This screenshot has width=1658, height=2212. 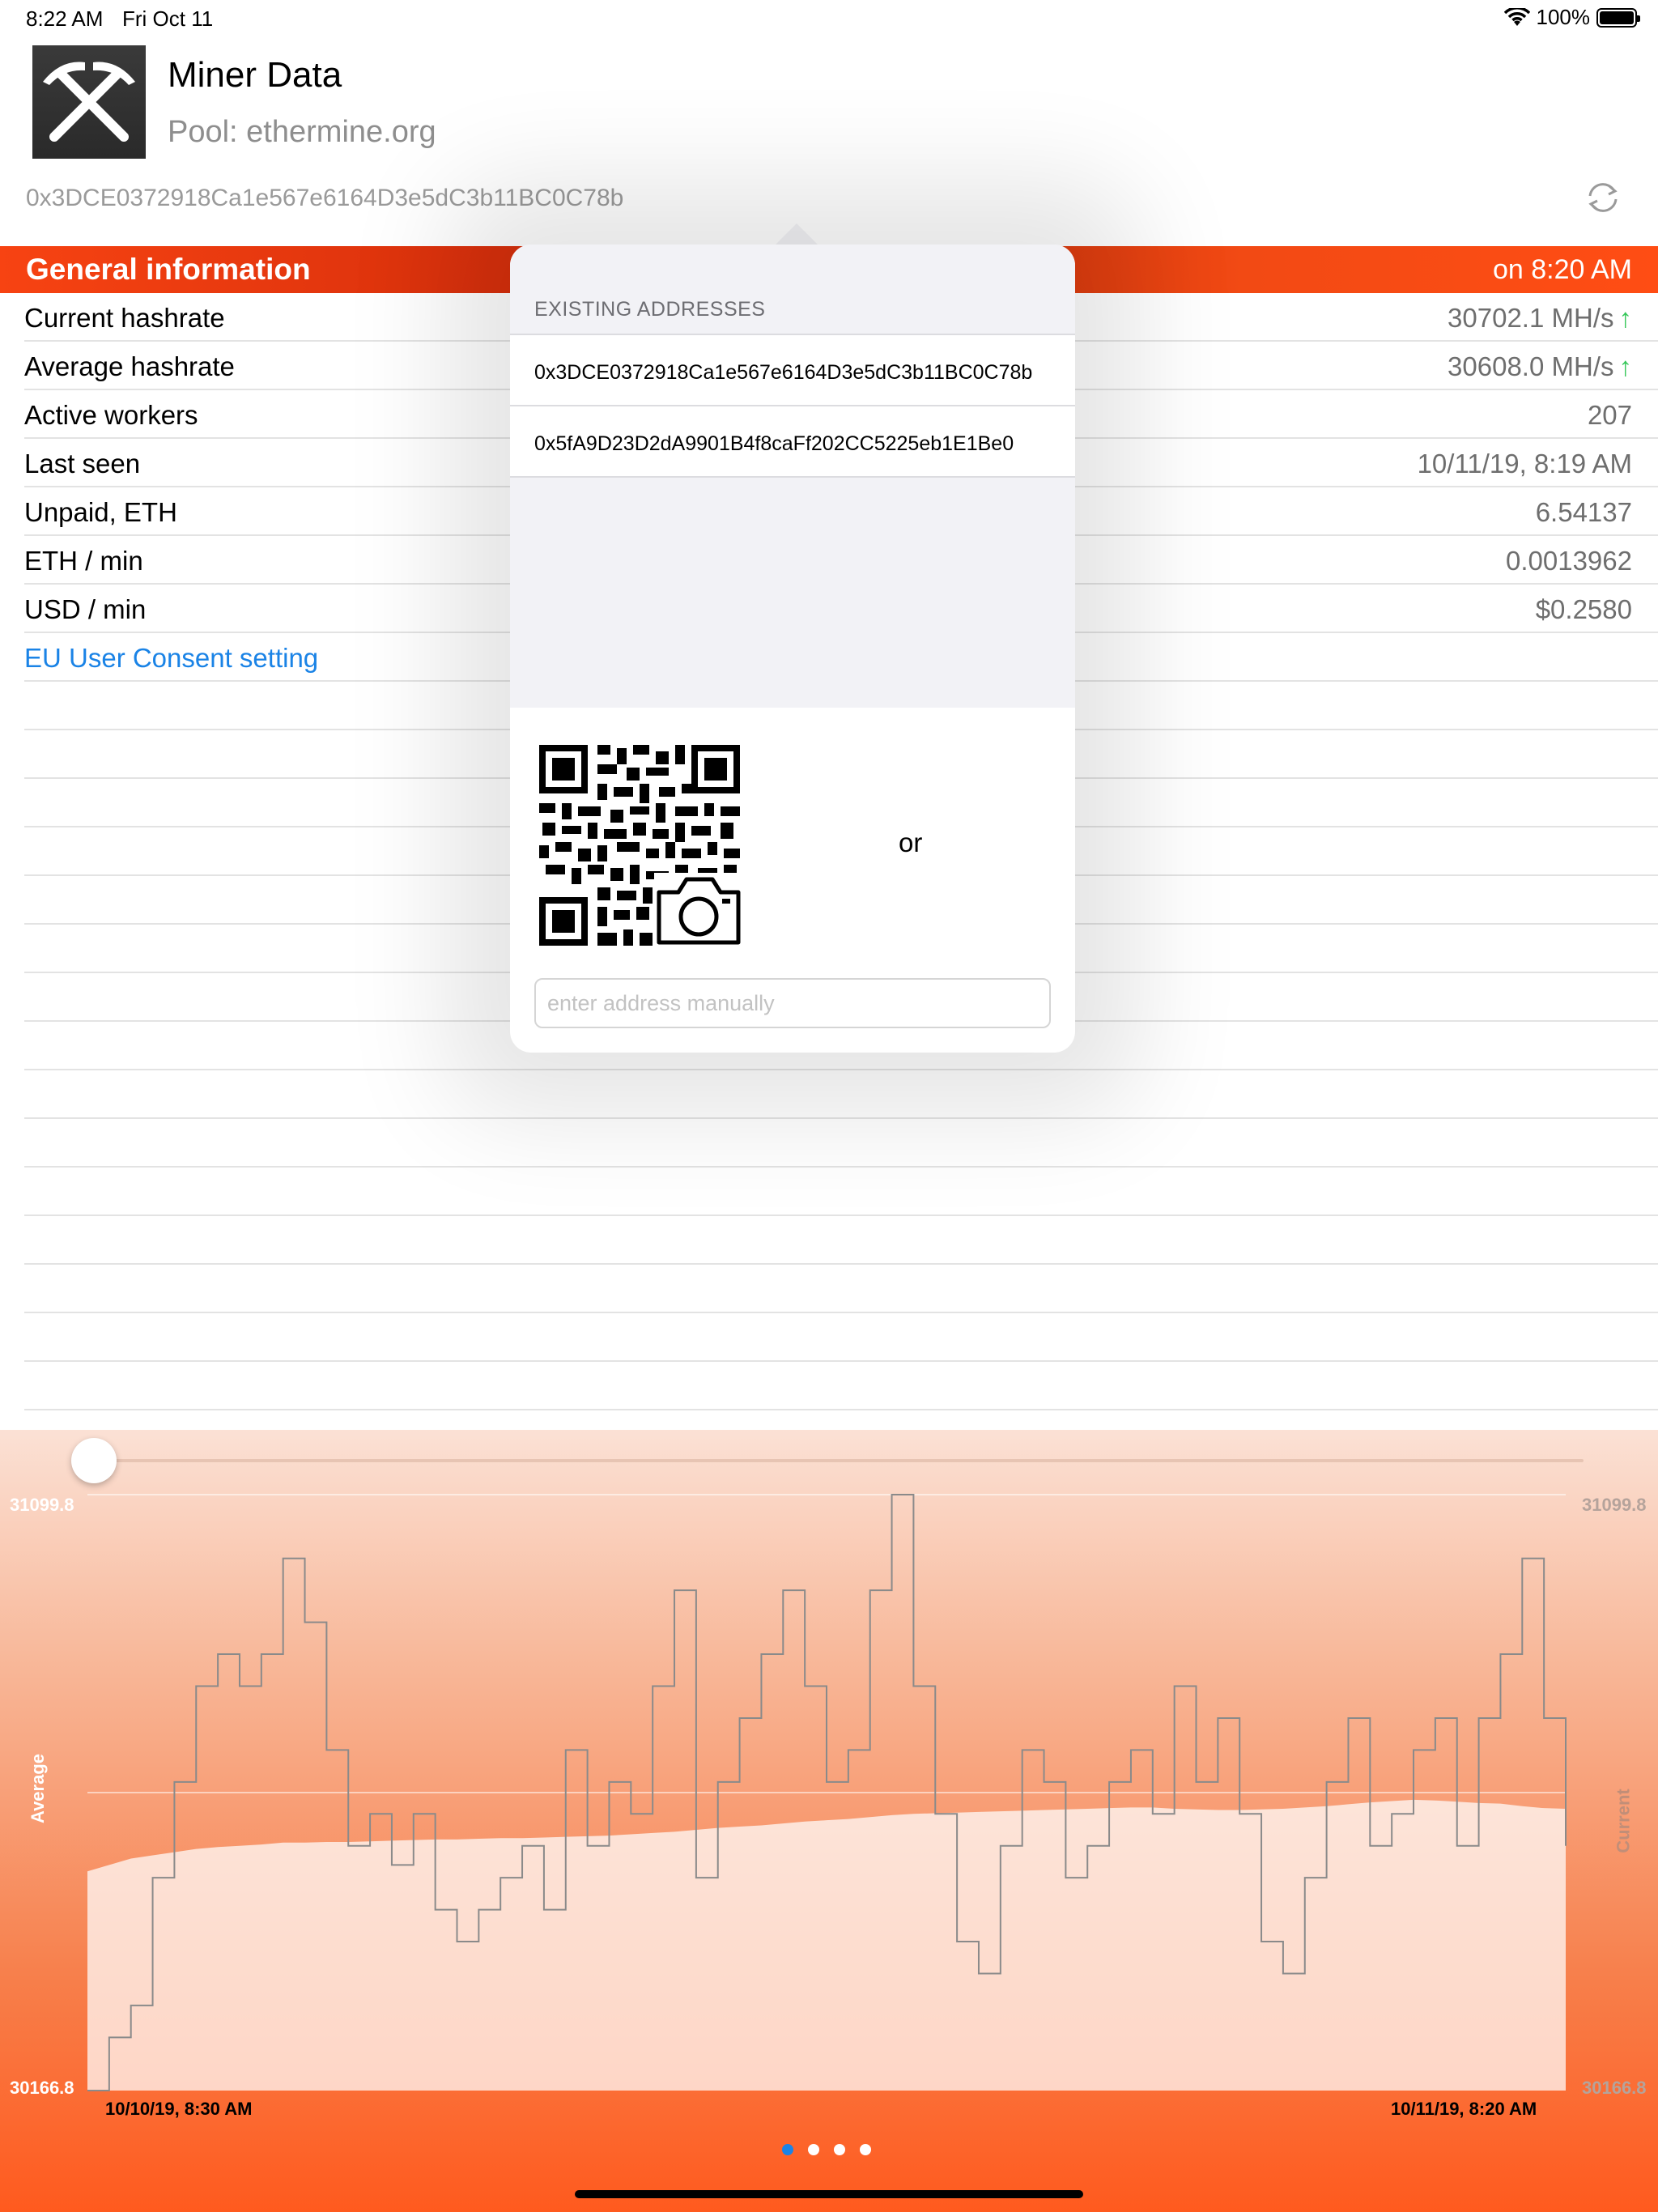 I want to click on manual-address-input, so click(x=792, y=1003).